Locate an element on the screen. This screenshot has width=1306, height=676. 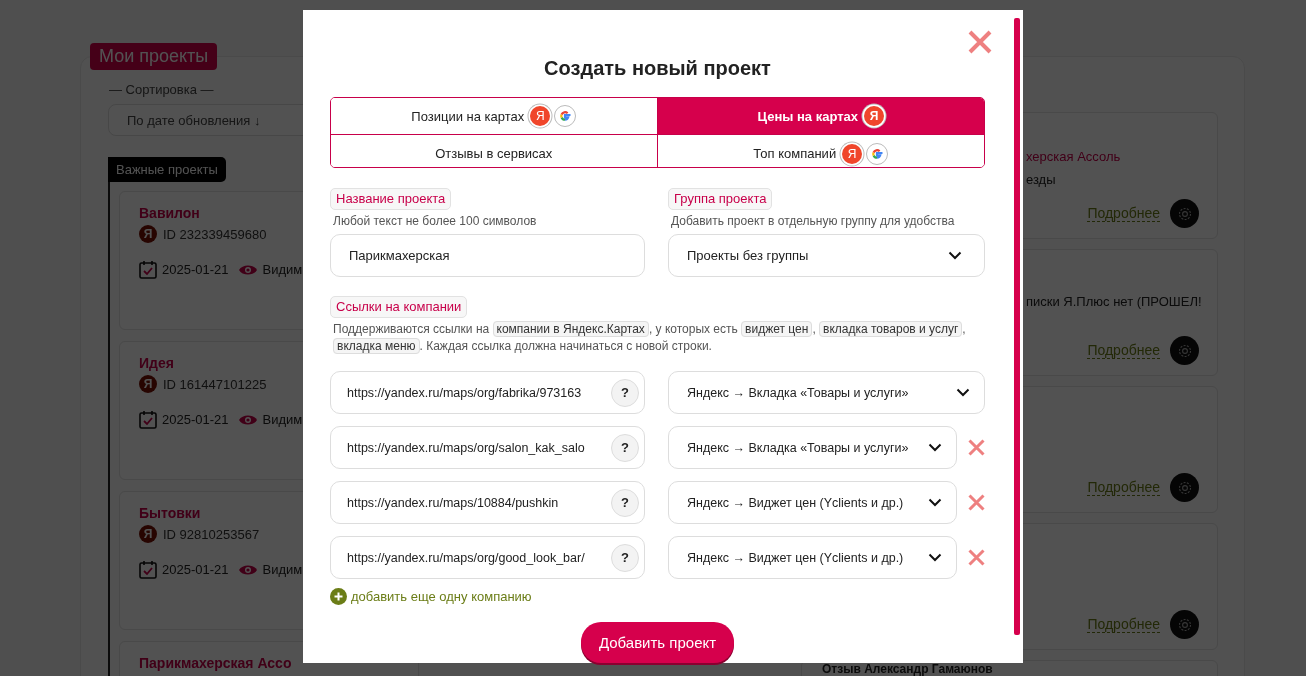
project-name: Идея is located at coordinates (156, 363).